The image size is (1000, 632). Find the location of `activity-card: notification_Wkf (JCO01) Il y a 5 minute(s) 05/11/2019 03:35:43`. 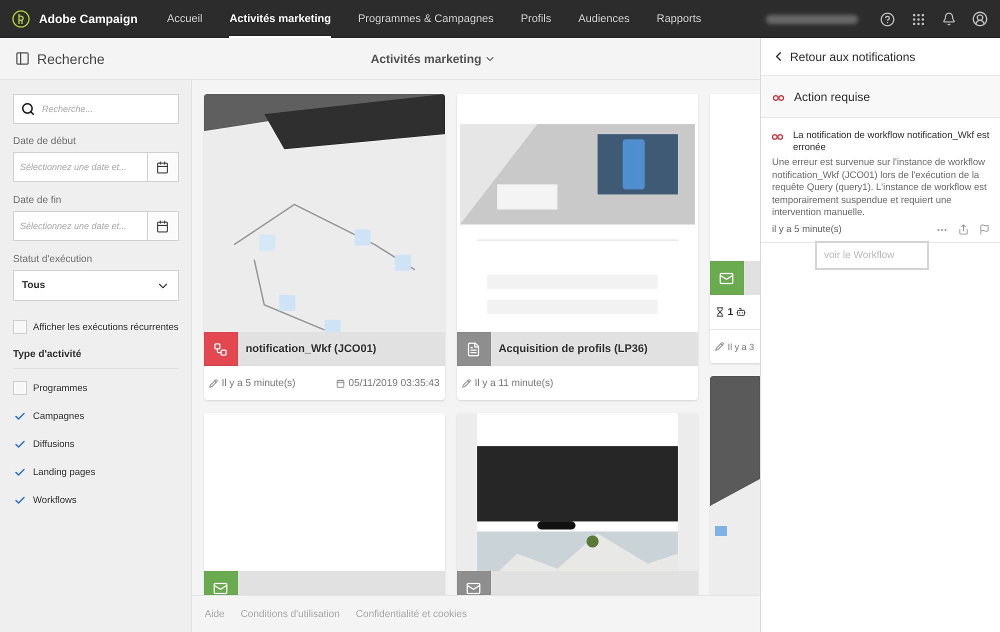

activity-card: notification_Wkf (JCO01) Il y a 5 minute(s) 05/11/2019 03:35:43 is located at coordinates (324, 247).